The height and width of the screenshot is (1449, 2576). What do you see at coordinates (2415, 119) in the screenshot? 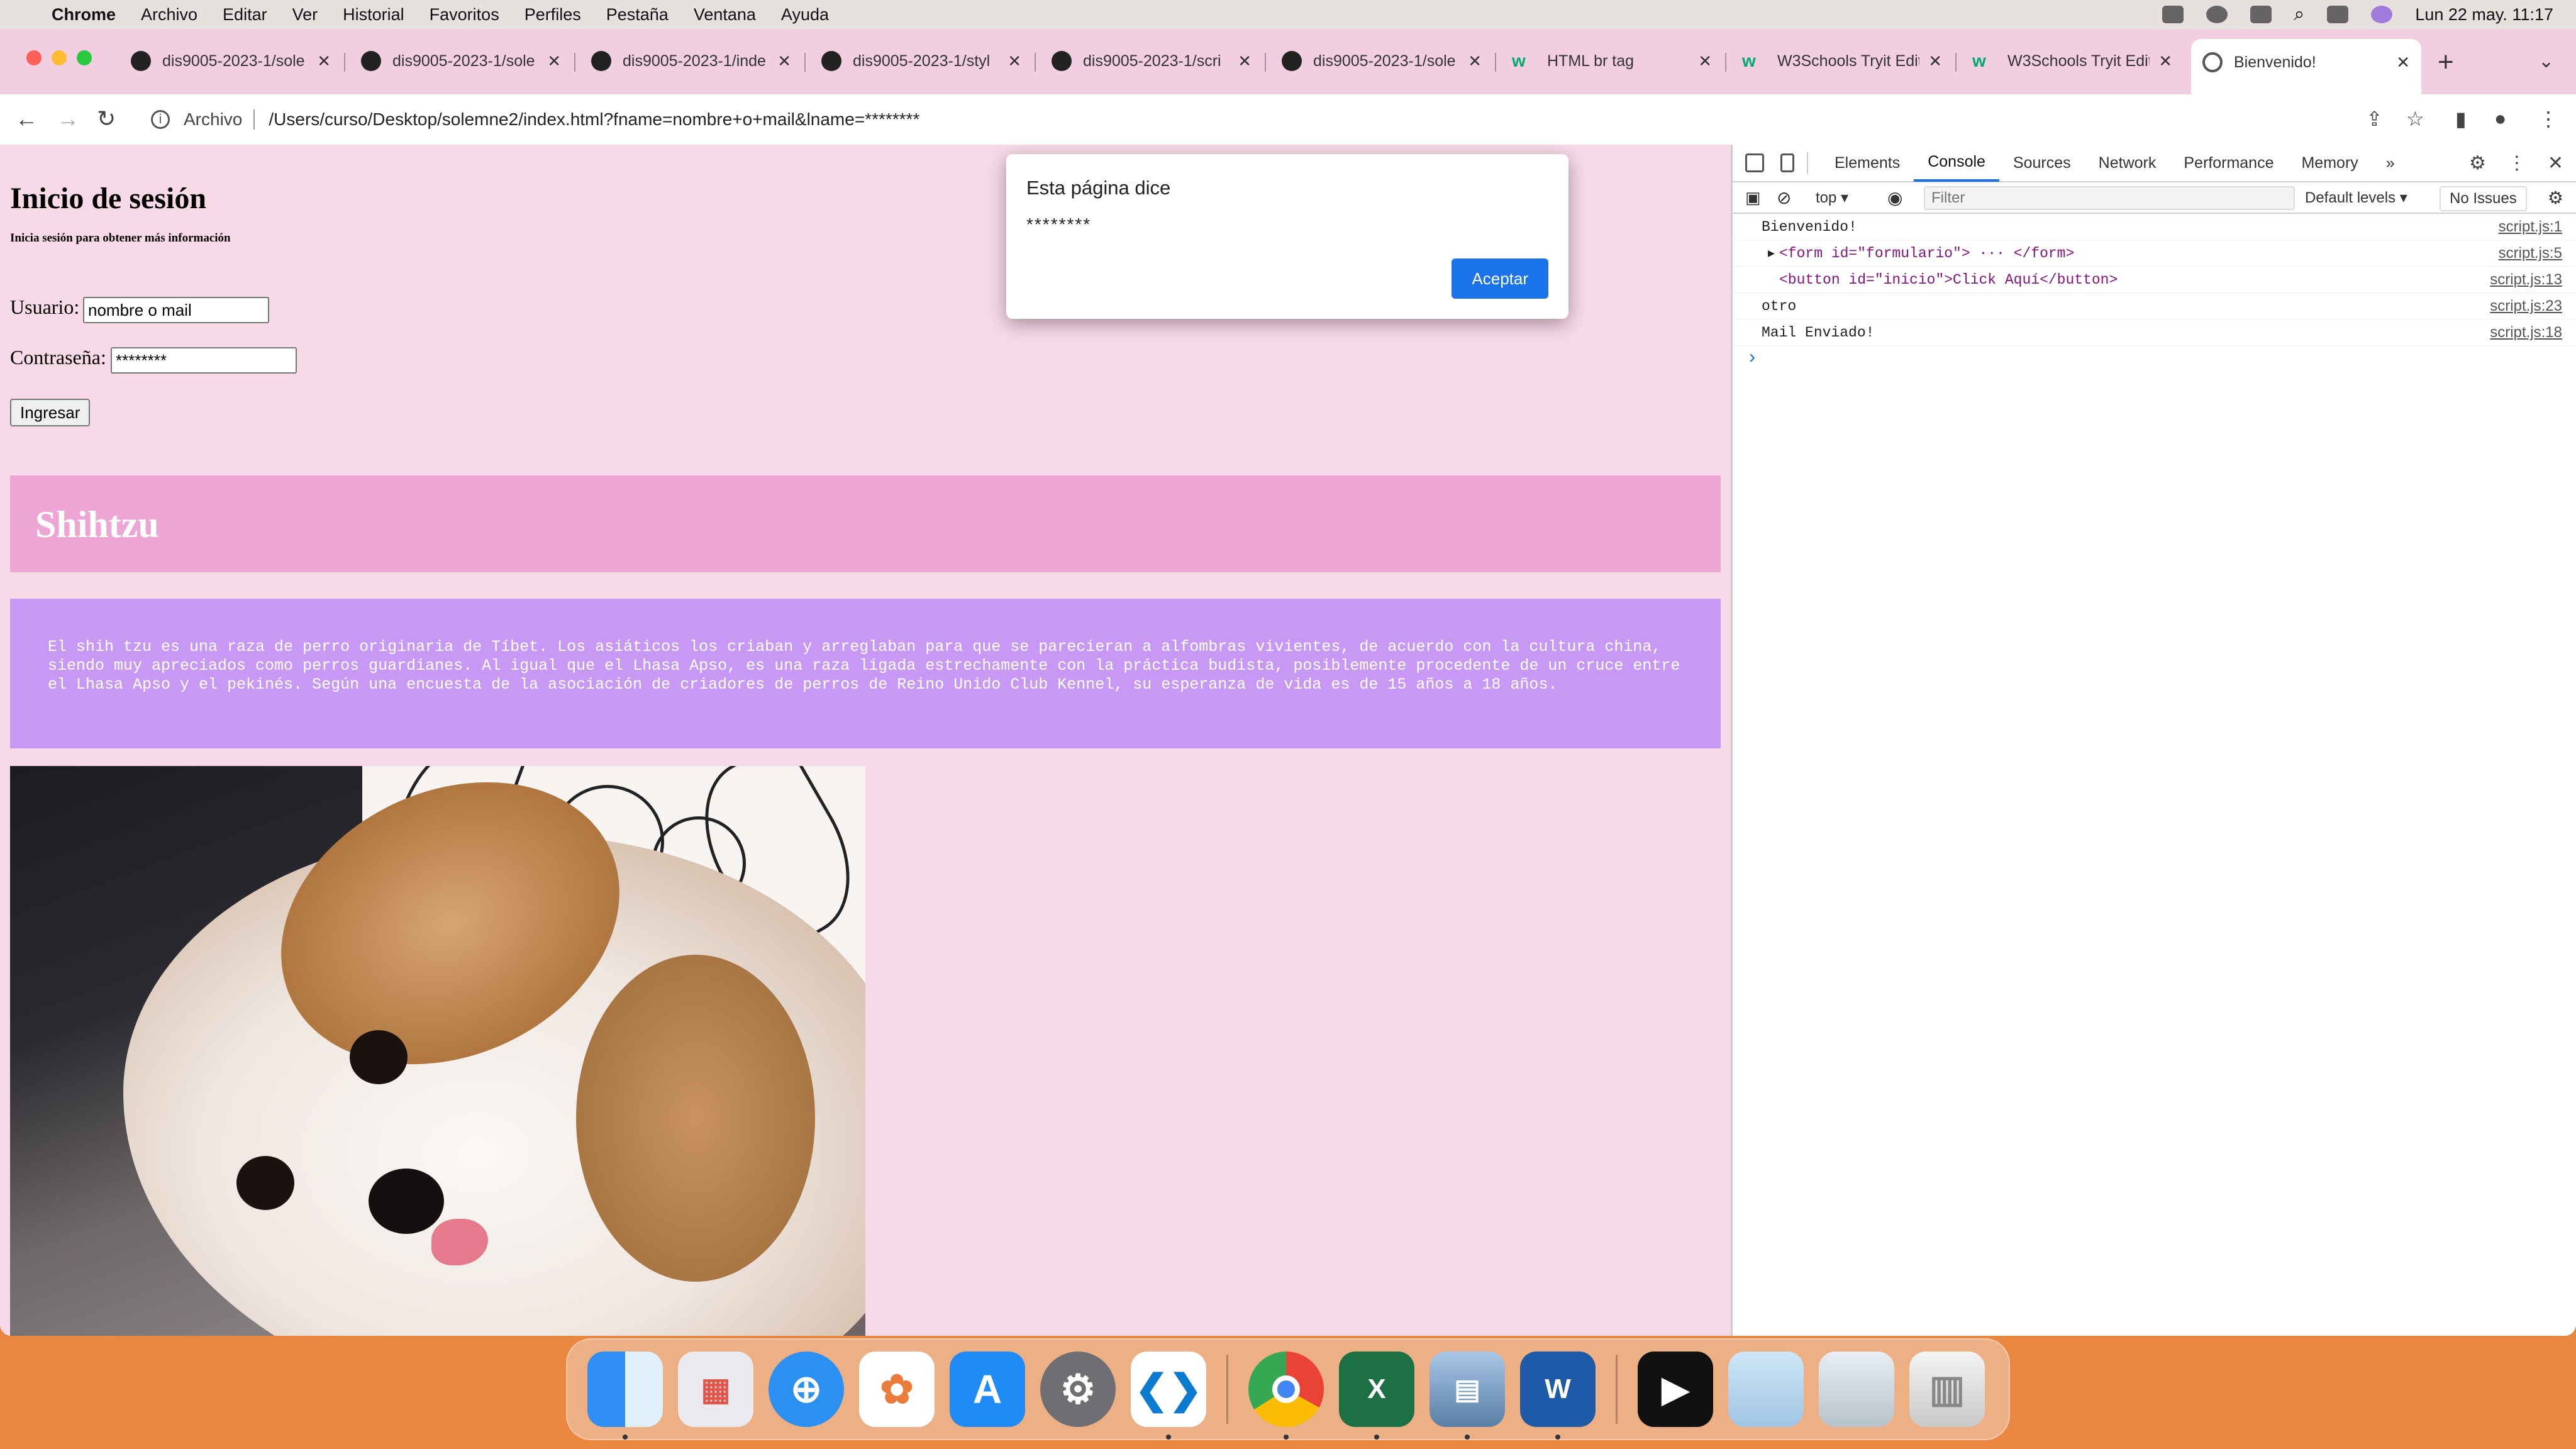
I see `bookmark-star-icon: ☆` at bounding box center [2415, 119].